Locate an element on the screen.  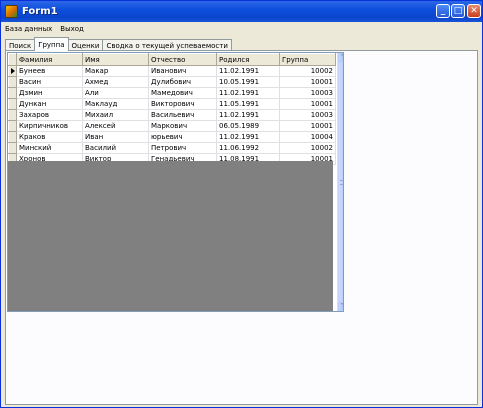
cell-surname: Краков is located at coordinates (49, 137).